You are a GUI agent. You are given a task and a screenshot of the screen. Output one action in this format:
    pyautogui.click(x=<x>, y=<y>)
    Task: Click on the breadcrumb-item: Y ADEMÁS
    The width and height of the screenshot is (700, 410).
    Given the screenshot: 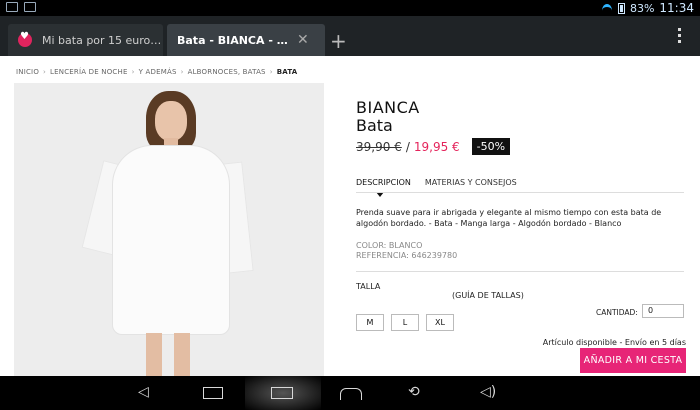 What is the action you would take?
    pyautogui.click(x=158, y=72)
    